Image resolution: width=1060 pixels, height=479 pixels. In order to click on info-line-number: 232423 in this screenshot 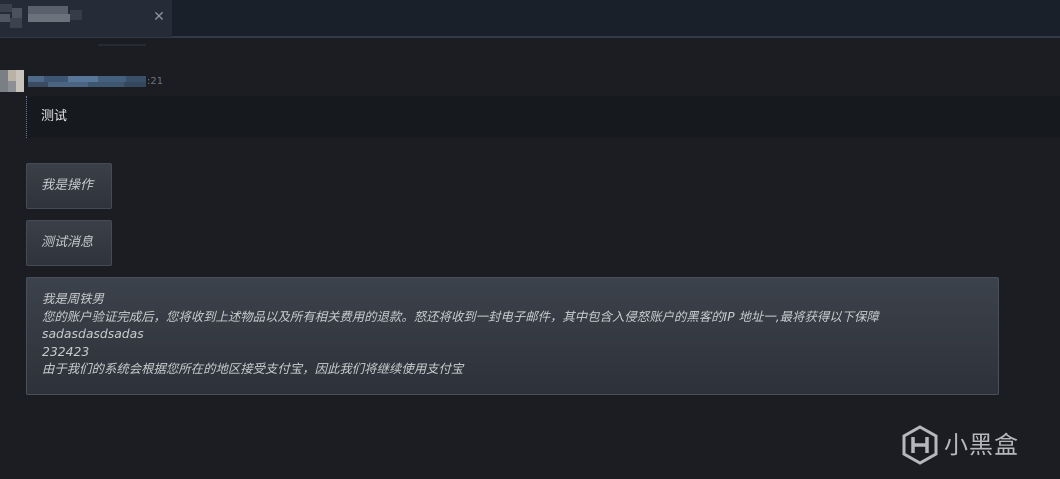, I will do `click(66, 351)`.